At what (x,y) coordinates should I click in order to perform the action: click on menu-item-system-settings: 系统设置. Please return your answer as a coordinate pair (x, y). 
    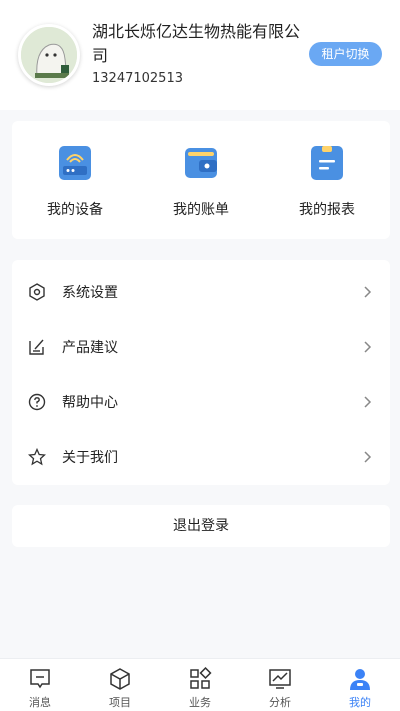
    Looking at the image, I should click on (201, 291).